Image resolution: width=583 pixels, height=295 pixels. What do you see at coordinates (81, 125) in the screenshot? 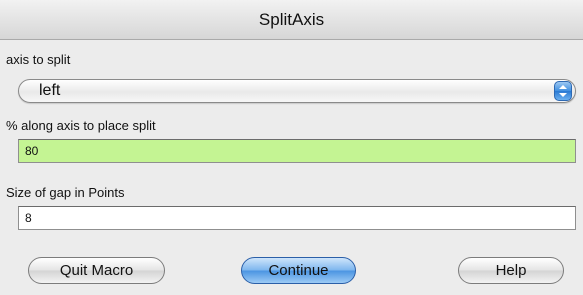
I see `percent-along-axis-label: % along axis to place split` at bounding box center [81, 125].